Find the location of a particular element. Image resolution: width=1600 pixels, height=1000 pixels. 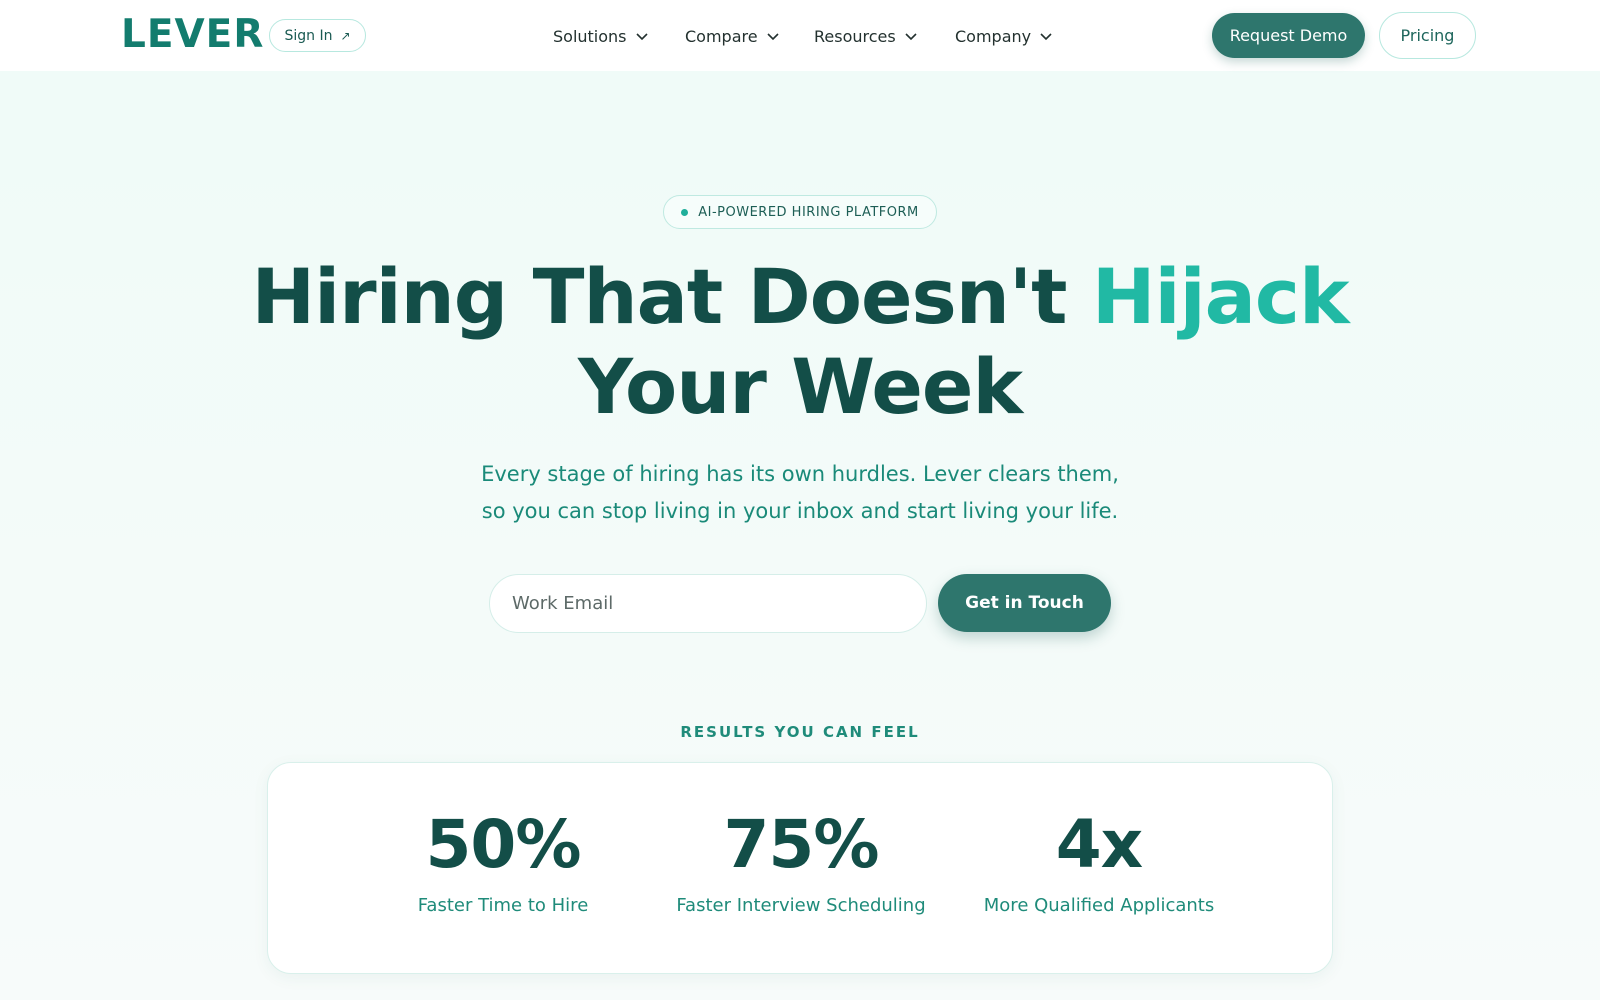

nav-resources-label: Resources is located at coordinates (855, 36).